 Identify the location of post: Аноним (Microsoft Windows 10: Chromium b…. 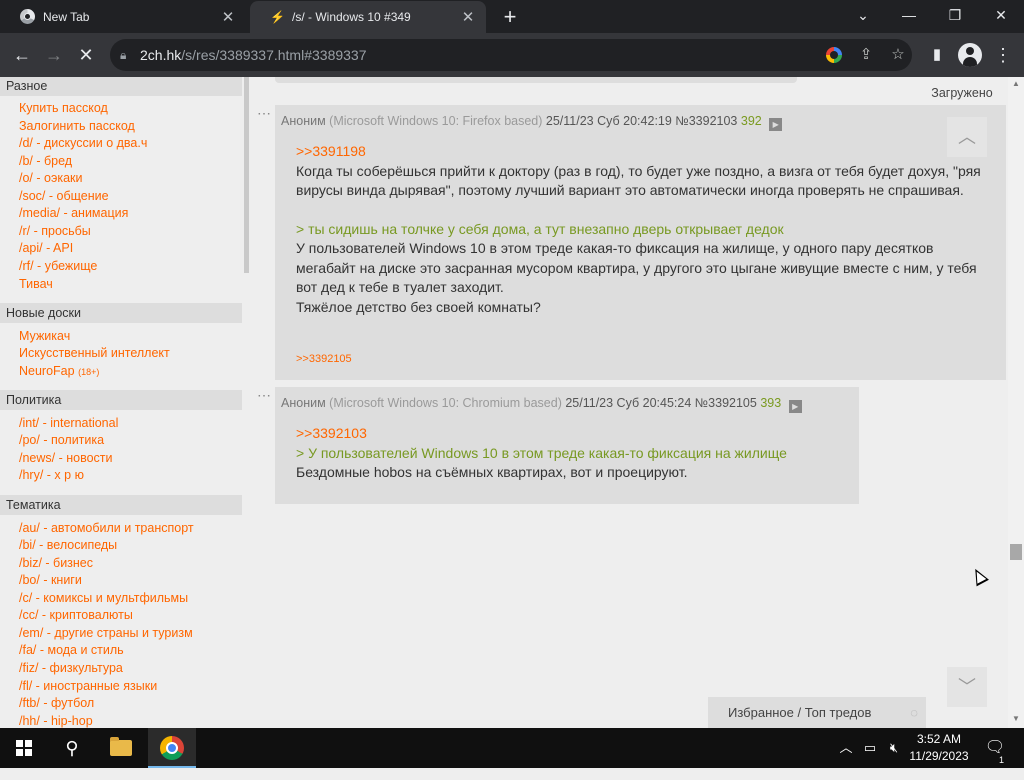
(567, 445).